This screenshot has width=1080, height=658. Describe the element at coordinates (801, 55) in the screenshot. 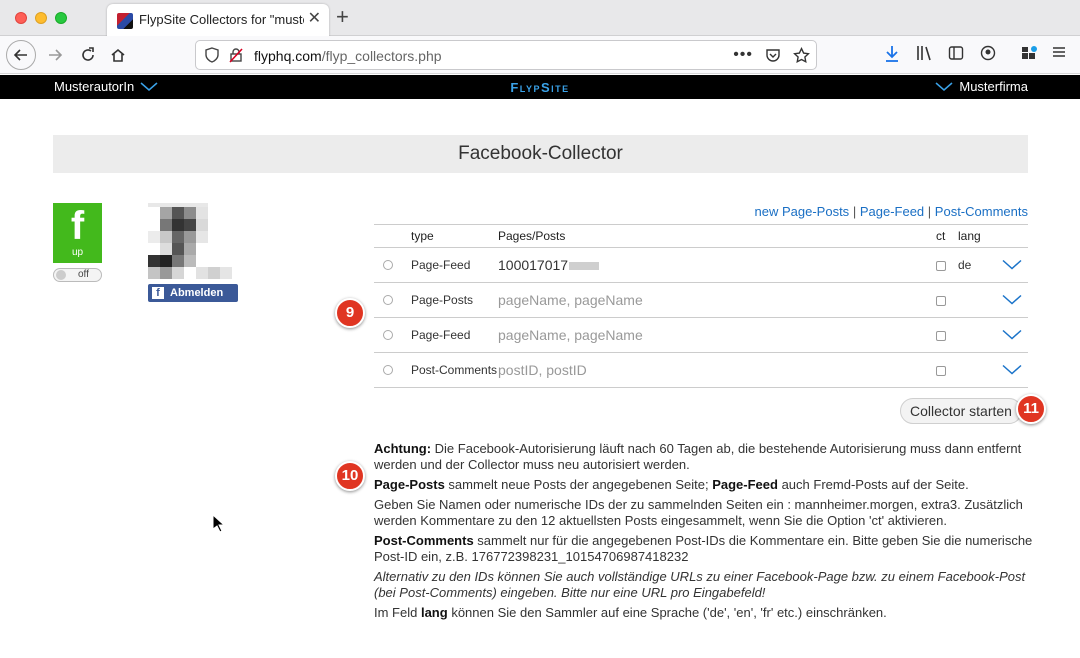

I see `bookmark-star-icon` at that location.